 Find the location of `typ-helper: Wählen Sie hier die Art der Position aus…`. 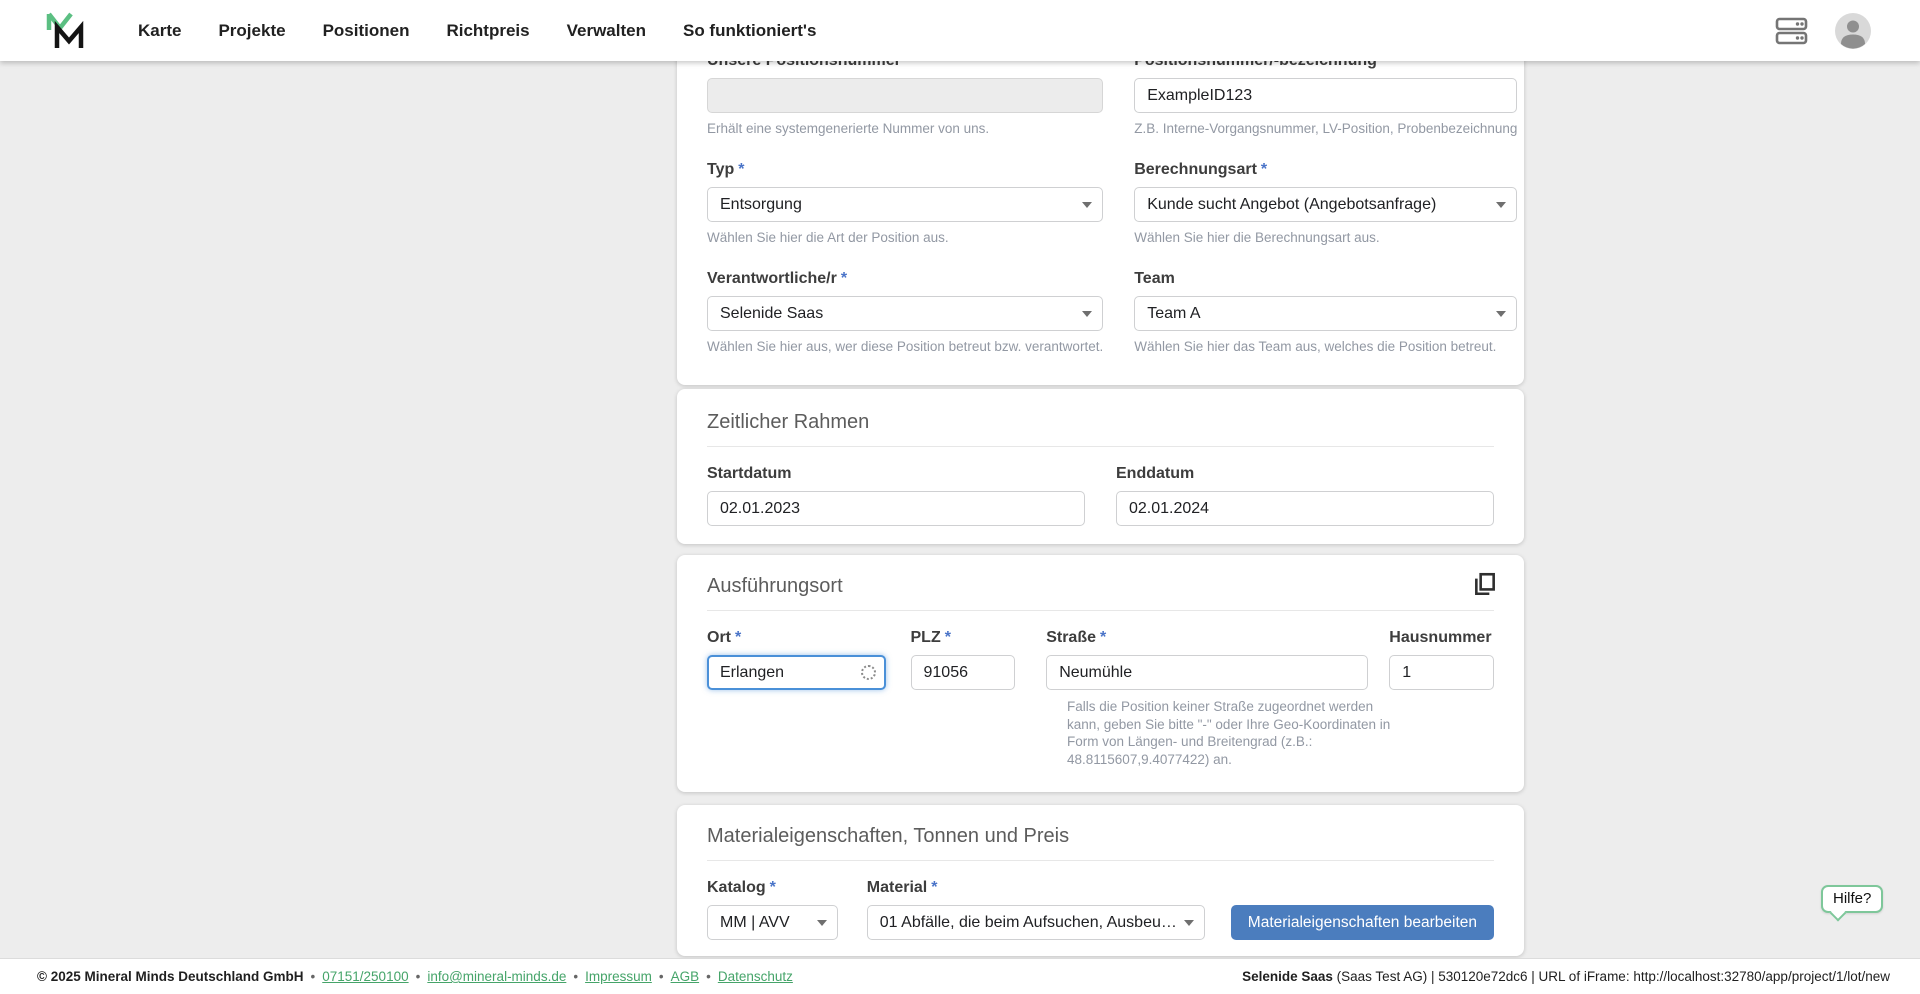

typ-helper: Wählen Sie hier die Art der Position aus… is located at coordinates (828, 237).